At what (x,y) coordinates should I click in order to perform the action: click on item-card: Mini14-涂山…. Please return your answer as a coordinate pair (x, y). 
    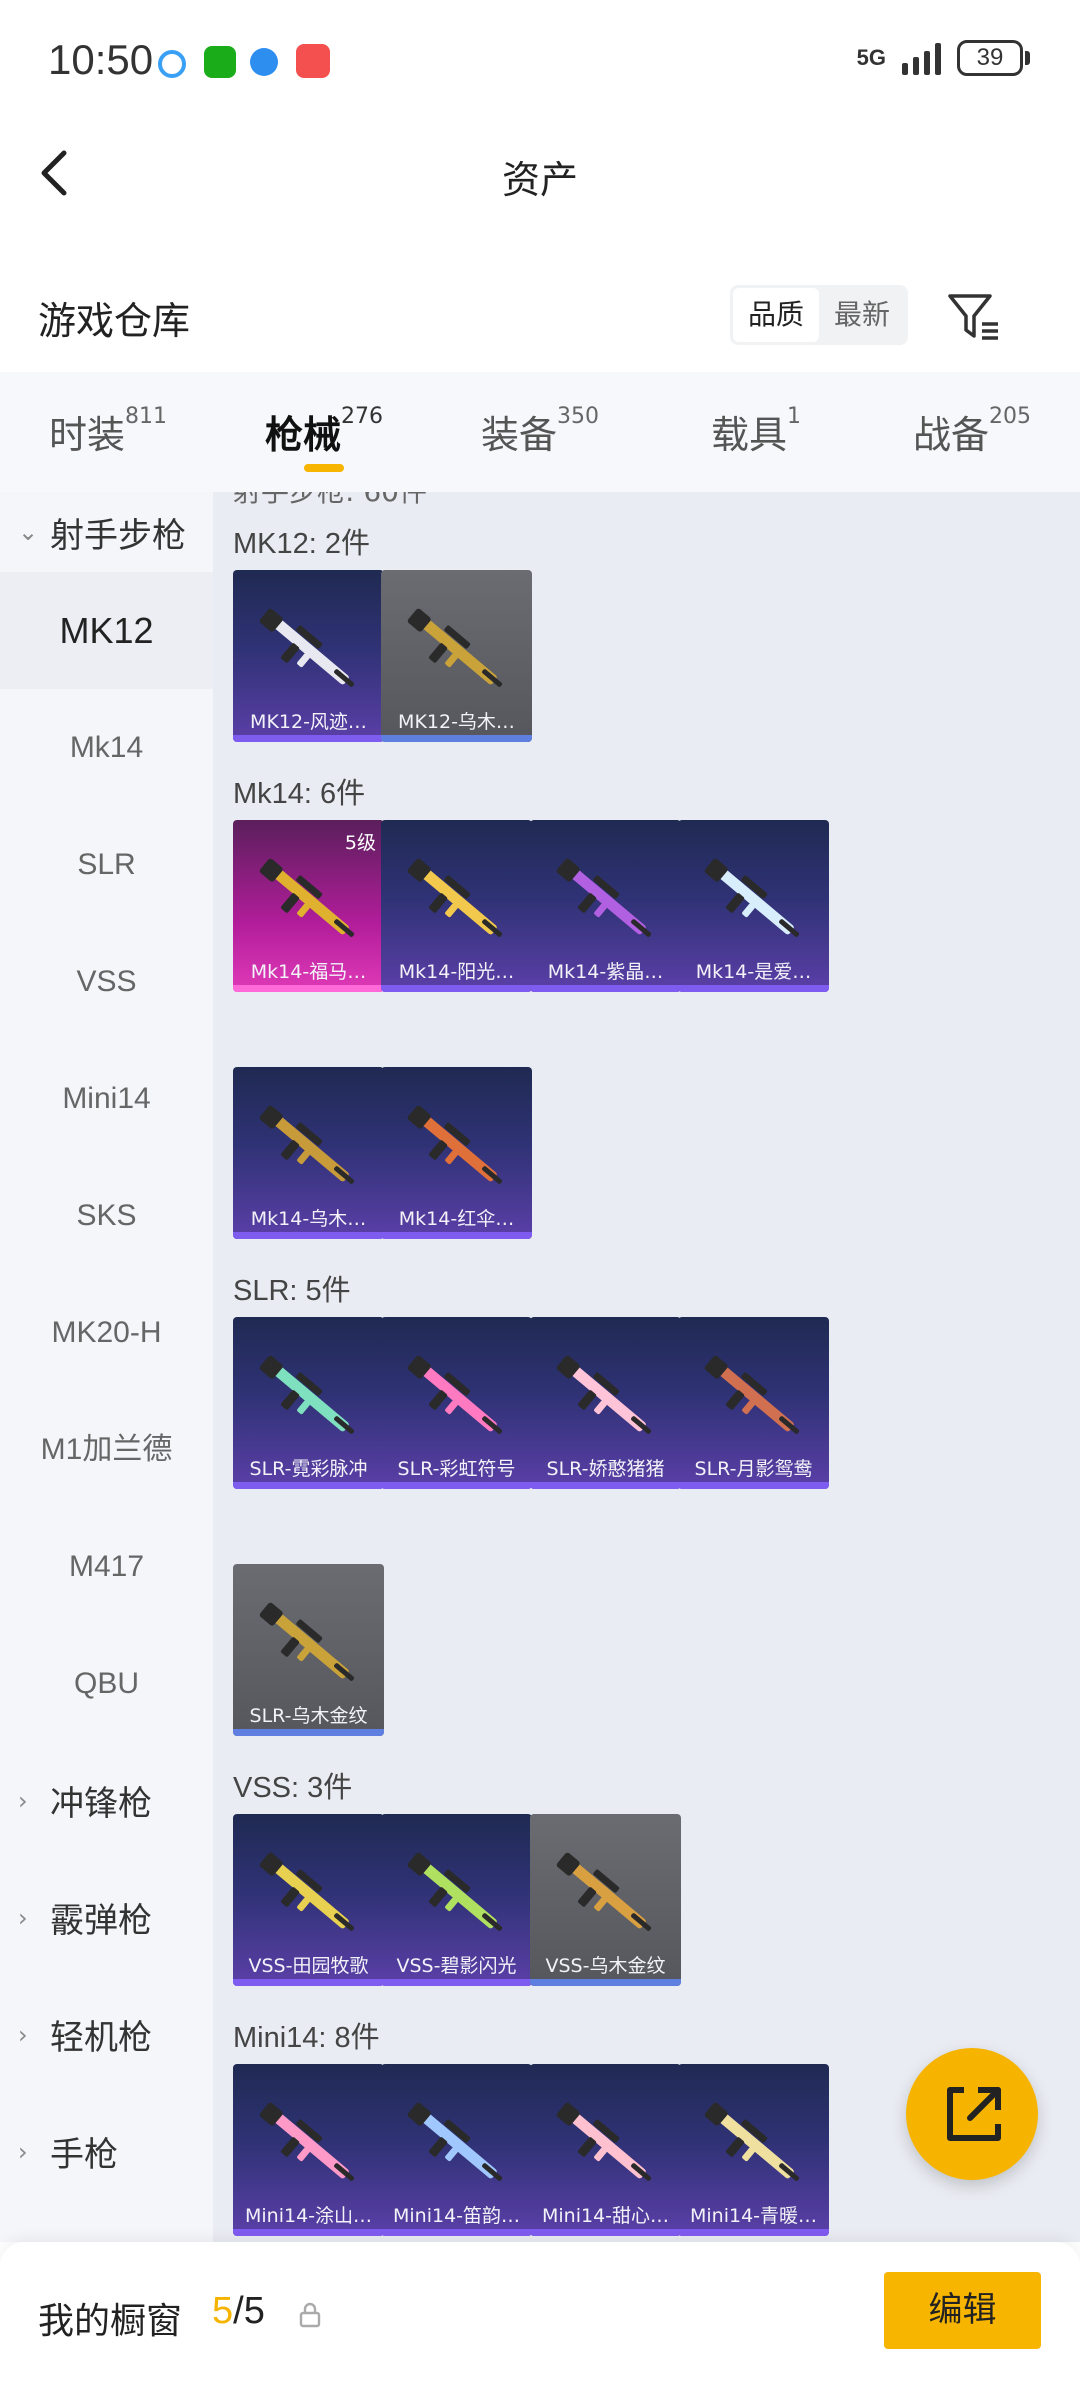
    Looking at the image, I should click on (308, 2150).